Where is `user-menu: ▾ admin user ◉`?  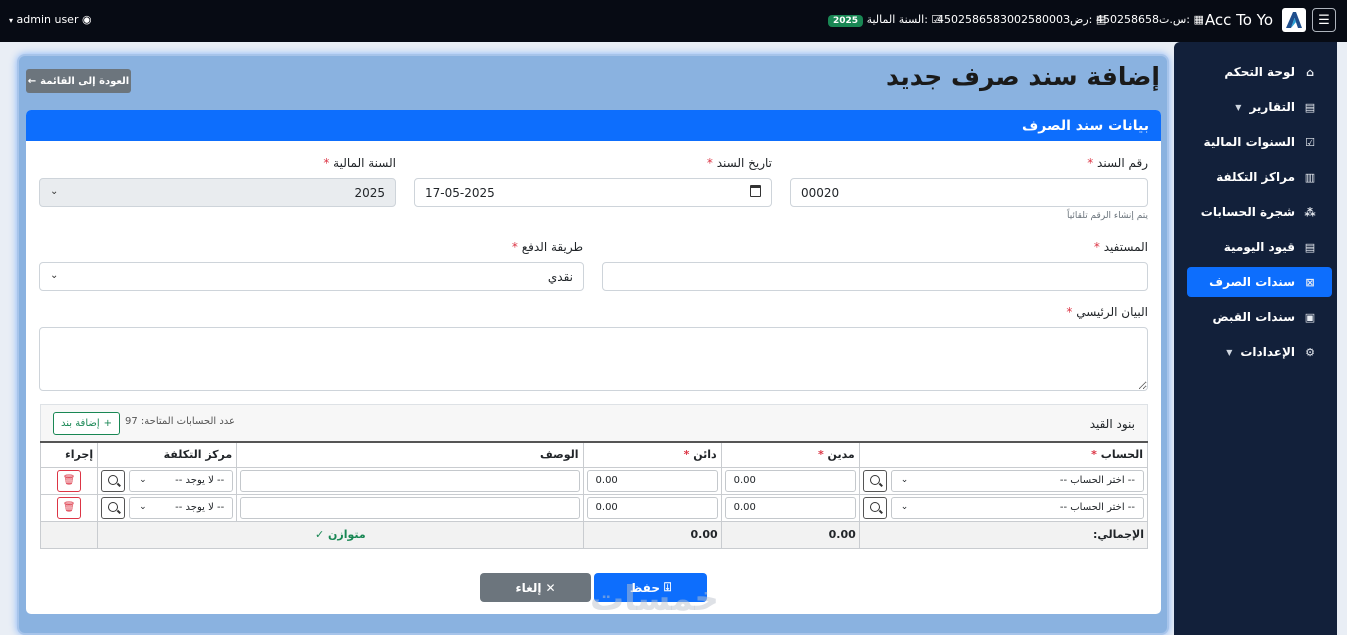
user-menu: ▾ admin user ◉ is located at coordinates (50, 19).